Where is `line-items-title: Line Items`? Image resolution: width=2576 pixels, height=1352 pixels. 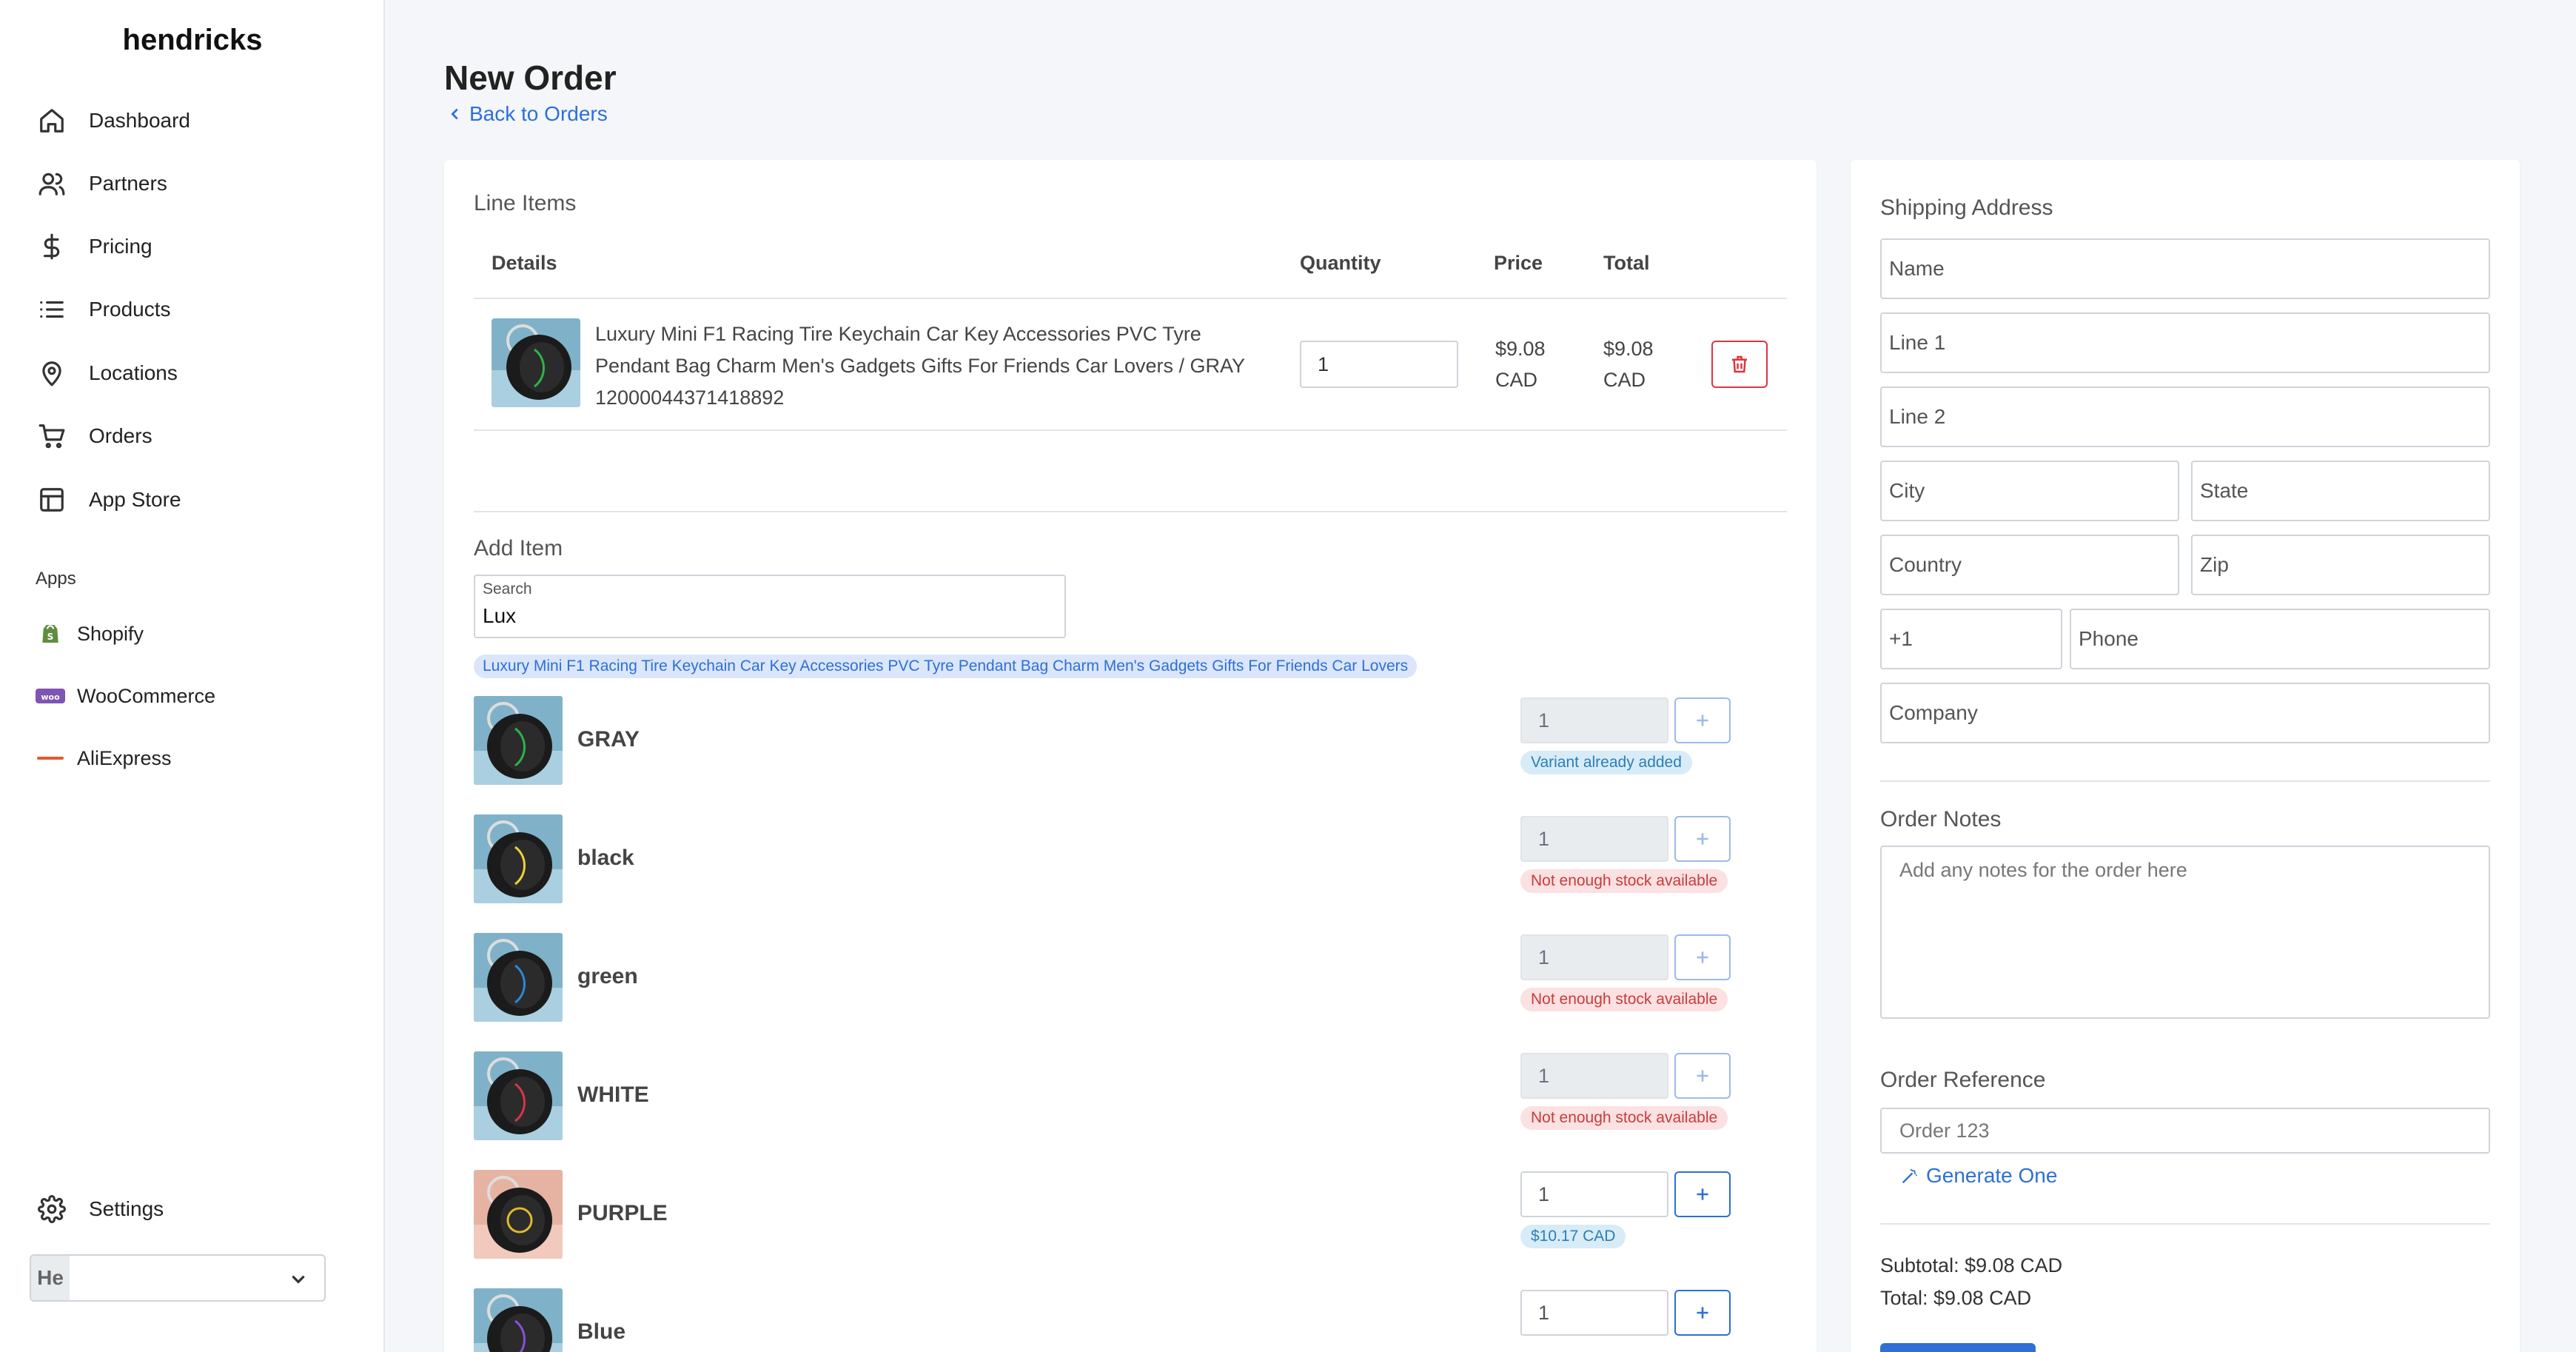
line-items-title: Line Items is located at coordinates (525, 203).